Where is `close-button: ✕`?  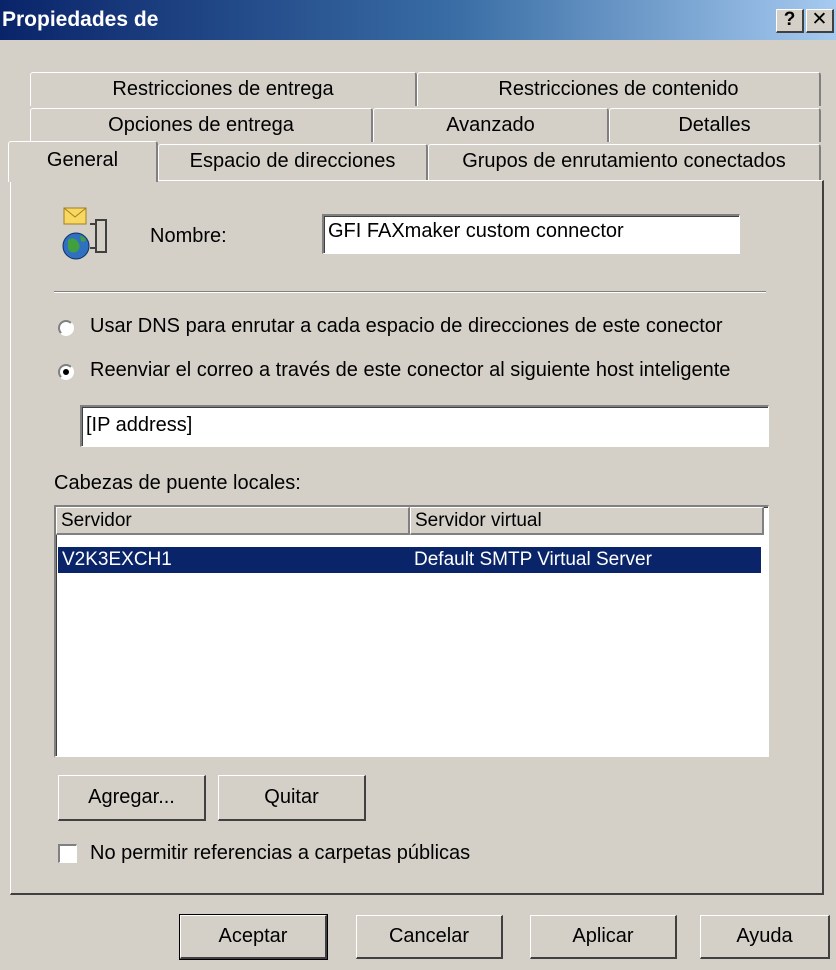 close-button: ✕ is located at coordinates (820, 21).